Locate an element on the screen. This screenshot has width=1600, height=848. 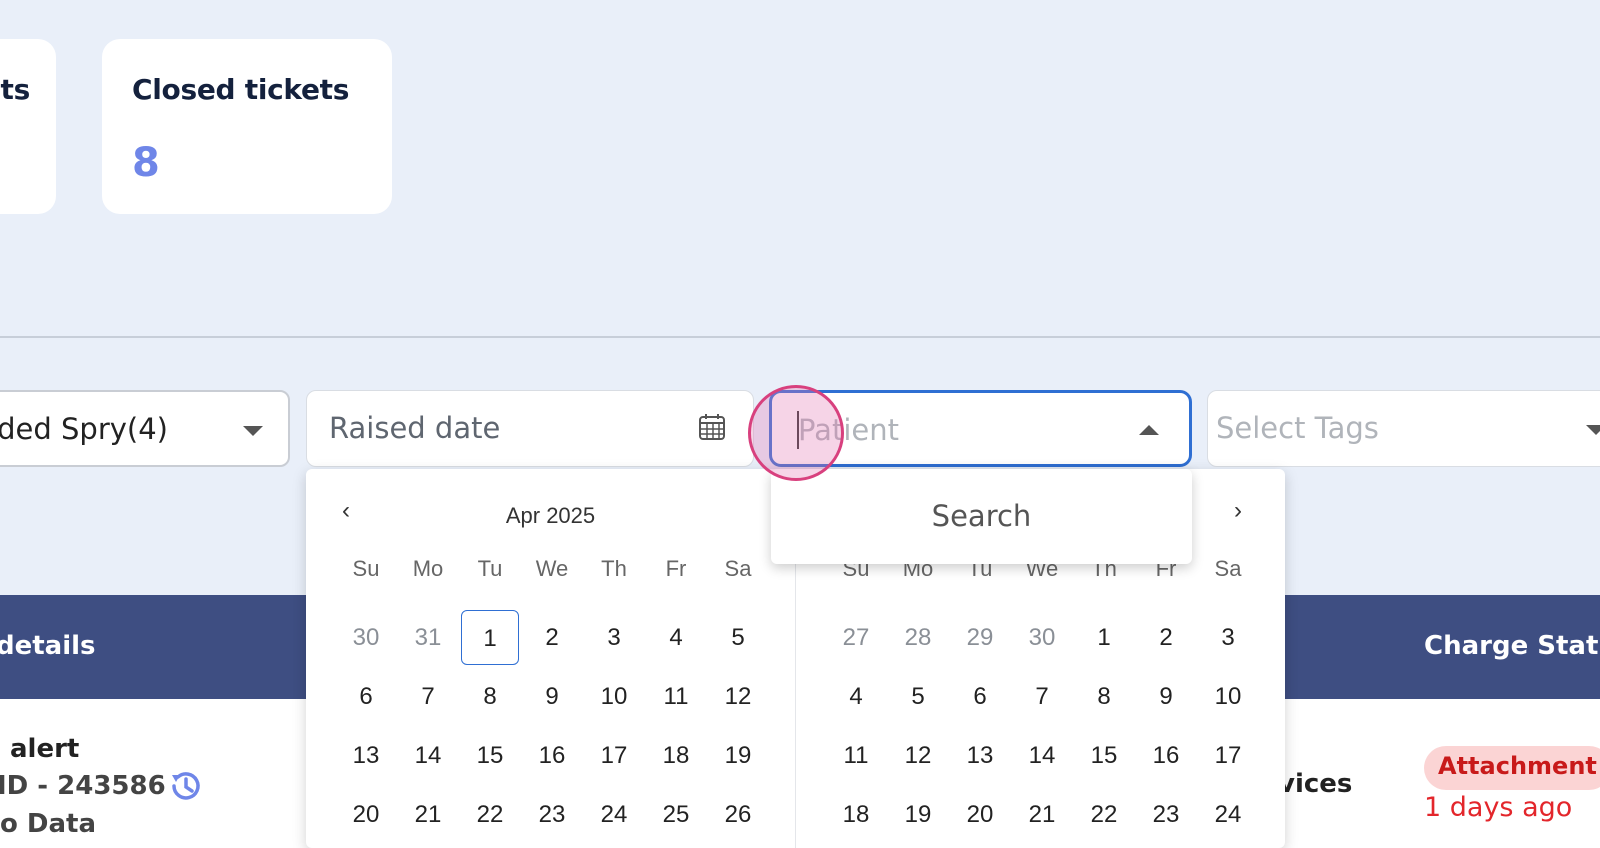
next-month-button: › is located at coordinates (1238, 511).